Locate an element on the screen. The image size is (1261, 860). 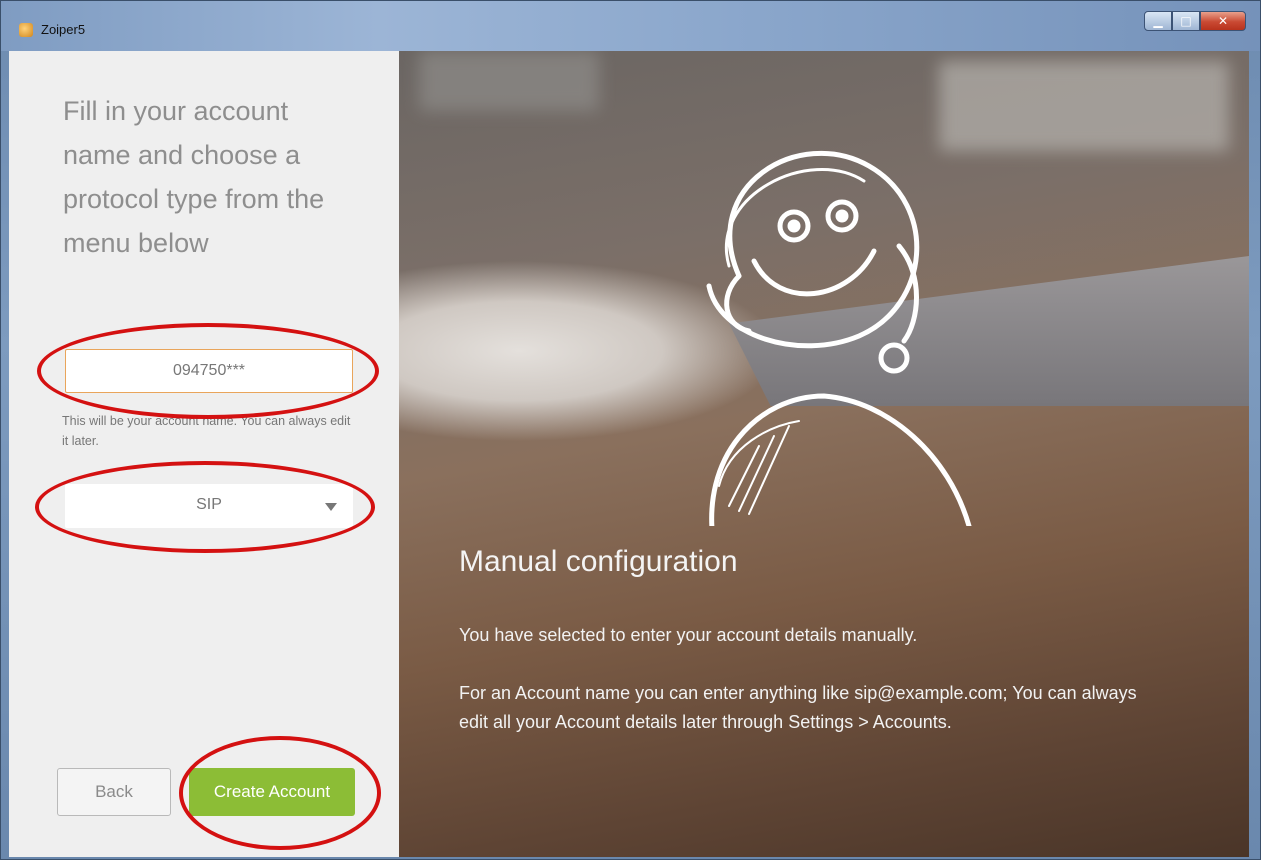
zoiper-app-icon is located at coordinates (26, 30).